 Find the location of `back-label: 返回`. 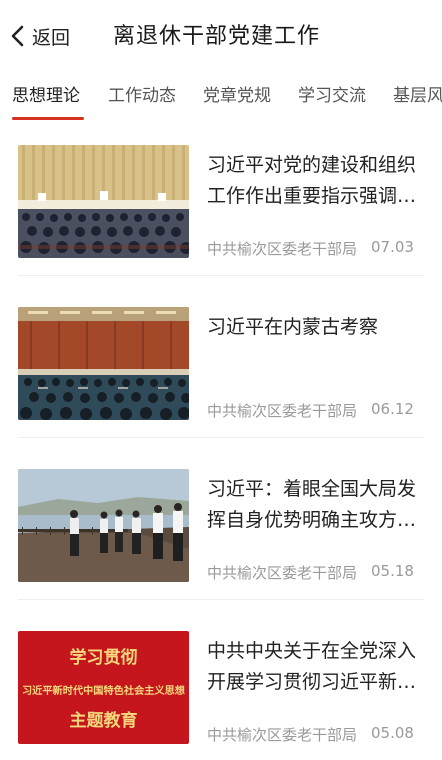

back-label: 返回 is located at coordinates (51, 37).